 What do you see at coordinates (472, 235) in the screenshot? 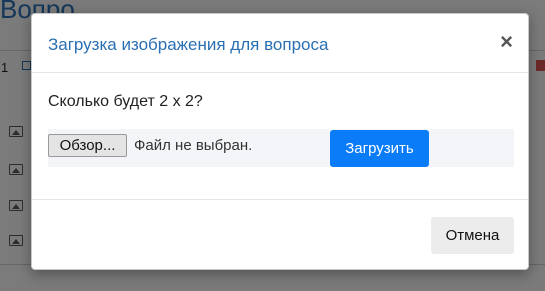
I see `cancel-button: Отмена` at bounding box center [472, 235].